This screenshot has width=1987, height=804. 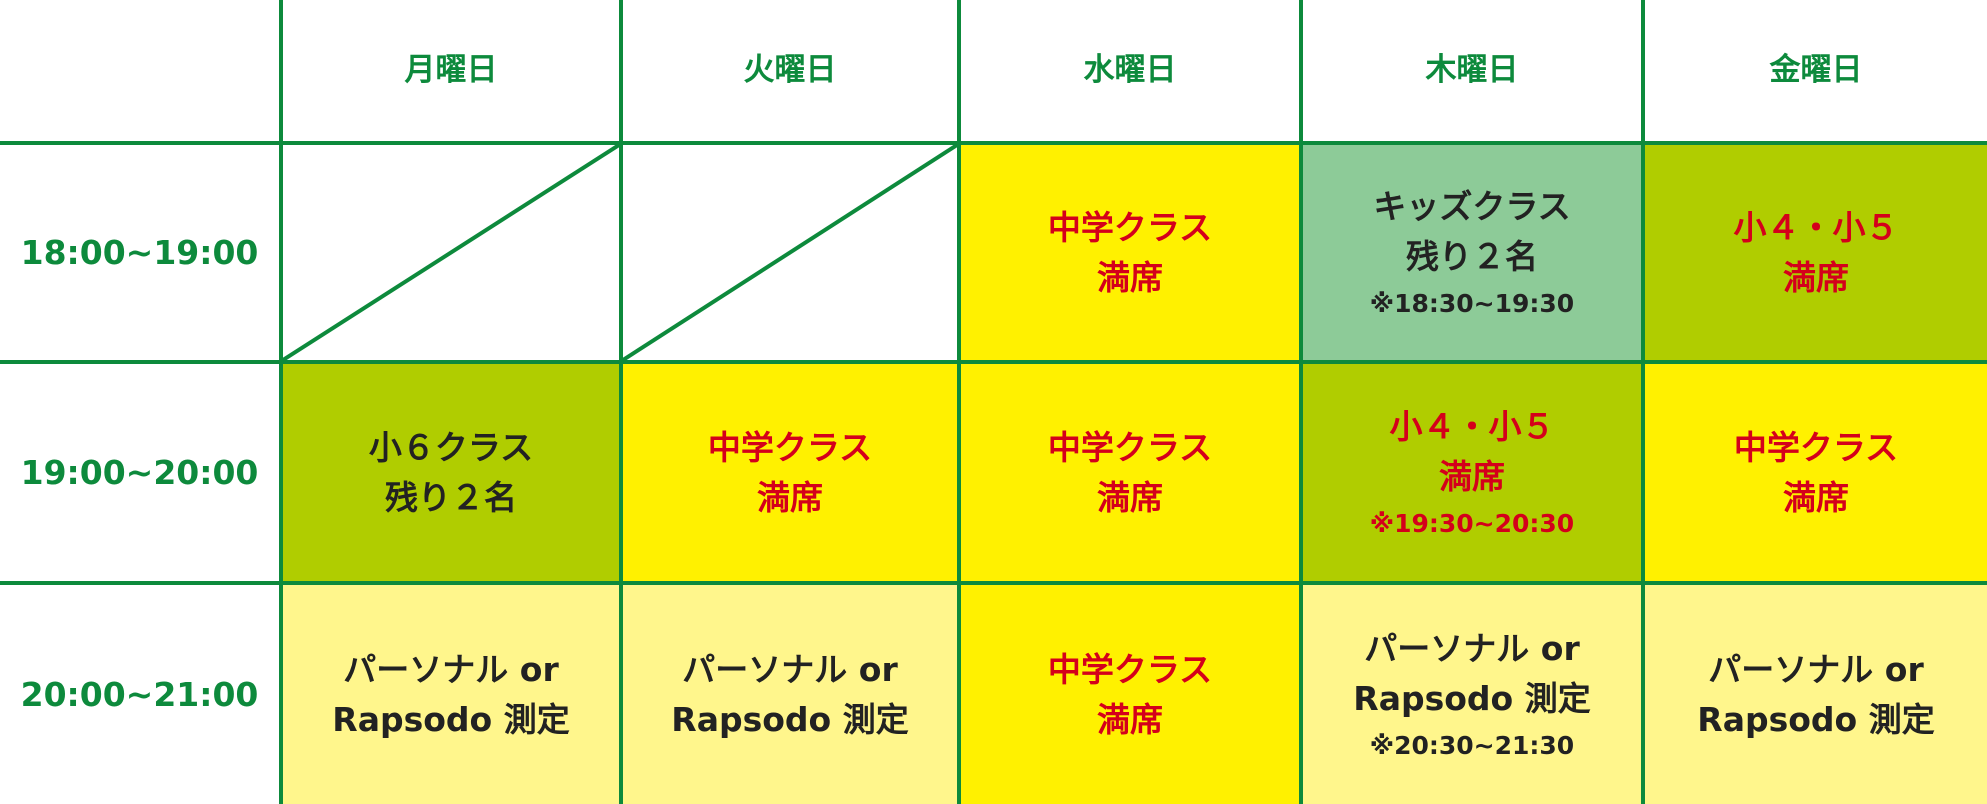 I want to click on day-header-mon: 月曜日, so click(x=453, y=72).